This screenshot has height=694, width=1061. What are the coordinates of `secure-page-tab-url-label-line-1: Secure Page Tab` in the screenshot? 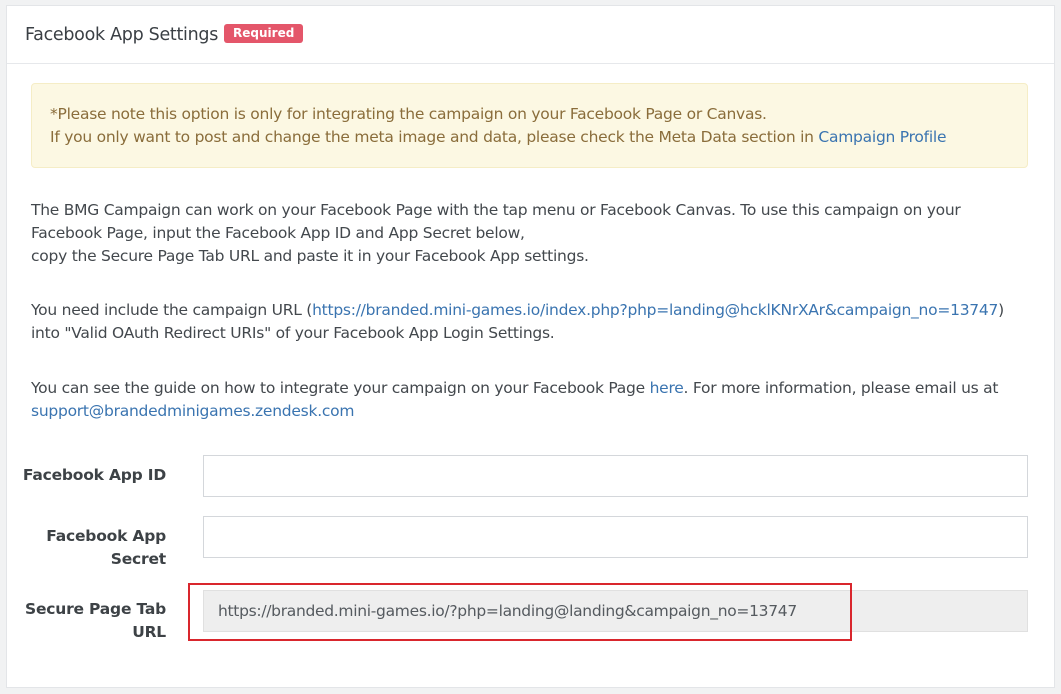 It's located at (95, 609).